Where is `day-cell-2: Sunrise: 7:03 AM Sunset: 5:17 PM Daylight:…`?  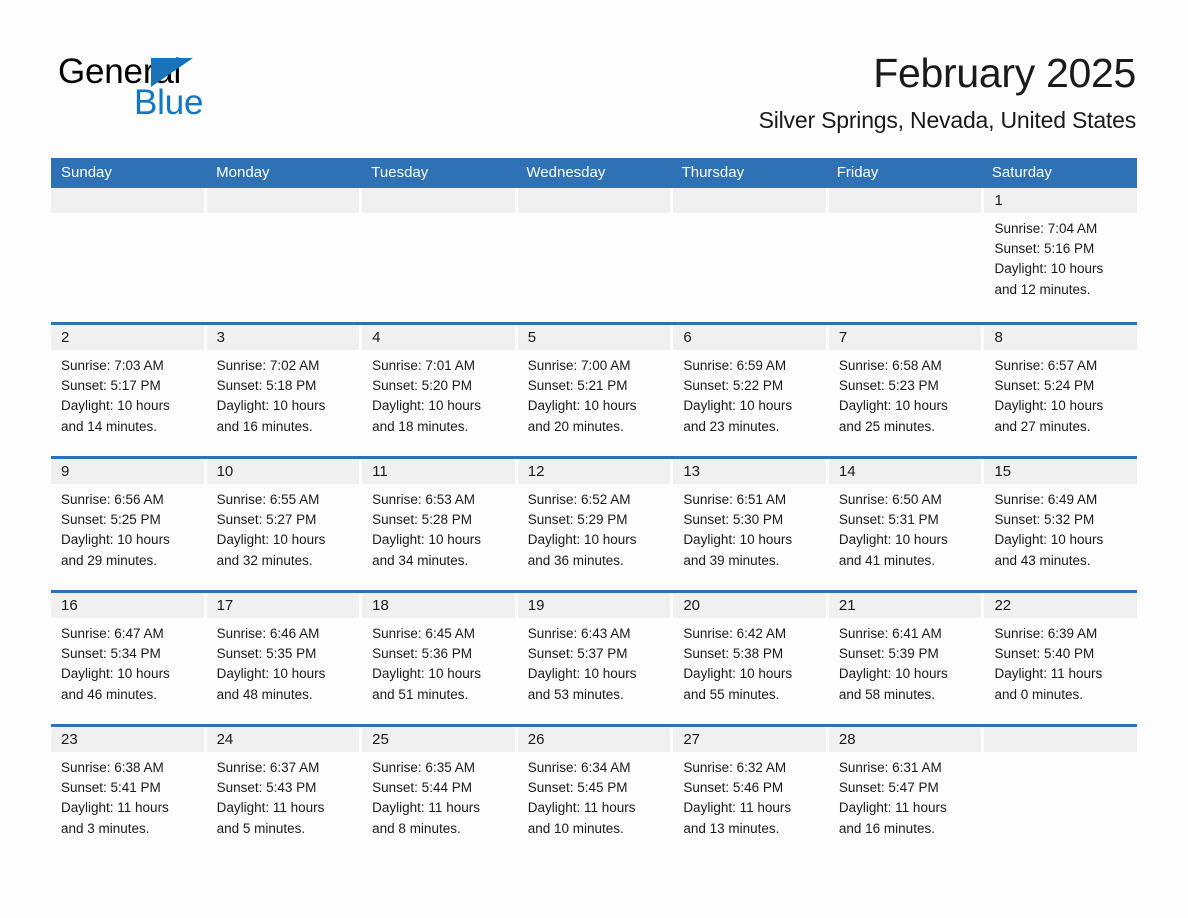 day-cell-2: Sunrise: 7:03 AM Sunset: 5:17 PM Daylight:… is located at coordinates (127, 403).